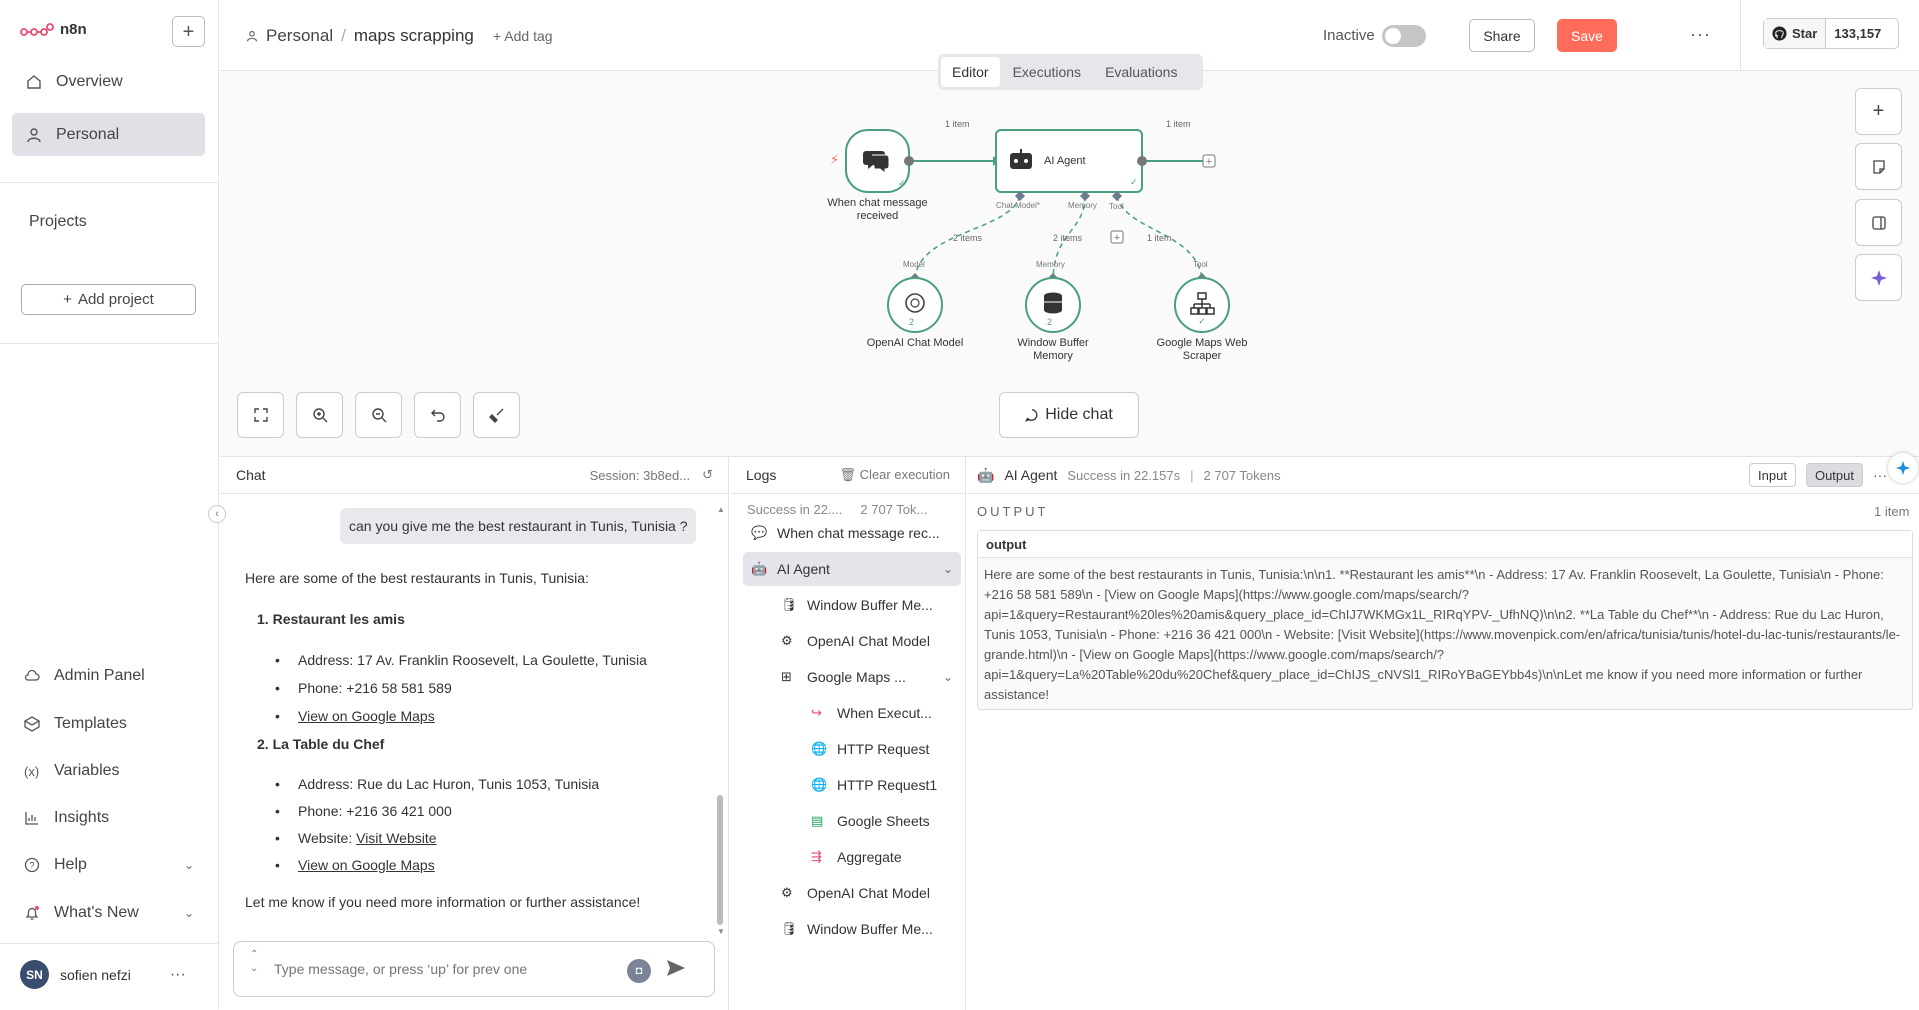 Image resolution: width=1919 pixels, height=1010 pixels. What do you see at coordinates (1142, 161) in the screenshot?
I see `output-port` at bounding box center [1142, 161].